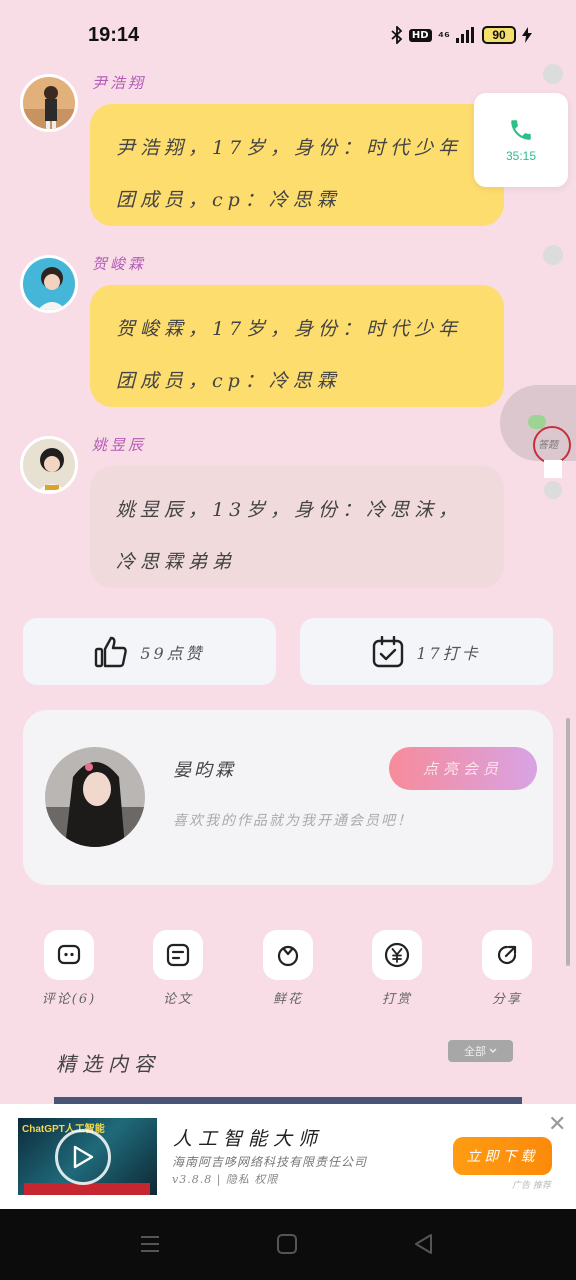 Image resolution: width=576 pixels, height=1280 pixels. What do you see at coordinates (297, 165) in the screenshot?
I see `message-bubble: 尹浩翔，17岁，身份：时代少年 团成员，cp：冷思霖` at bounding box center [297, 165].